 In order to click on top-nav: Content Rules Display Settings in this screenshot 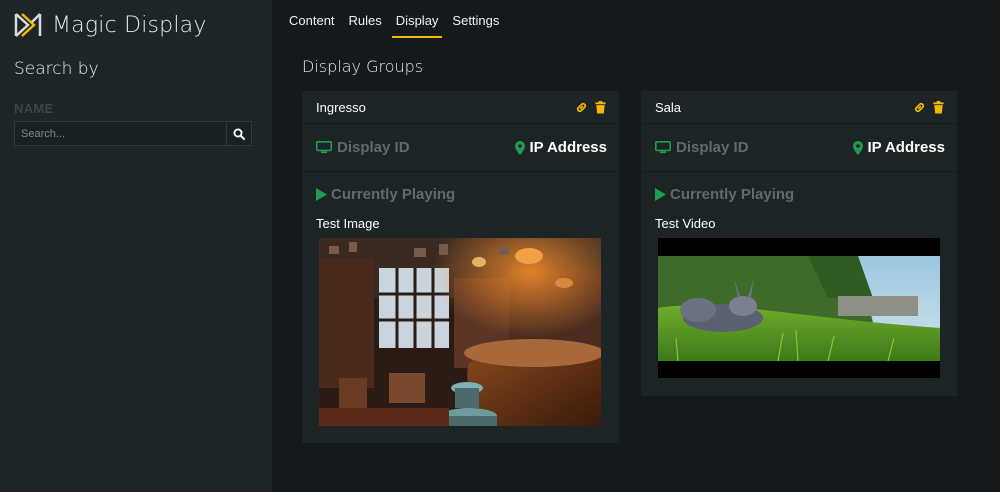, I will do `click(397, 19)`.